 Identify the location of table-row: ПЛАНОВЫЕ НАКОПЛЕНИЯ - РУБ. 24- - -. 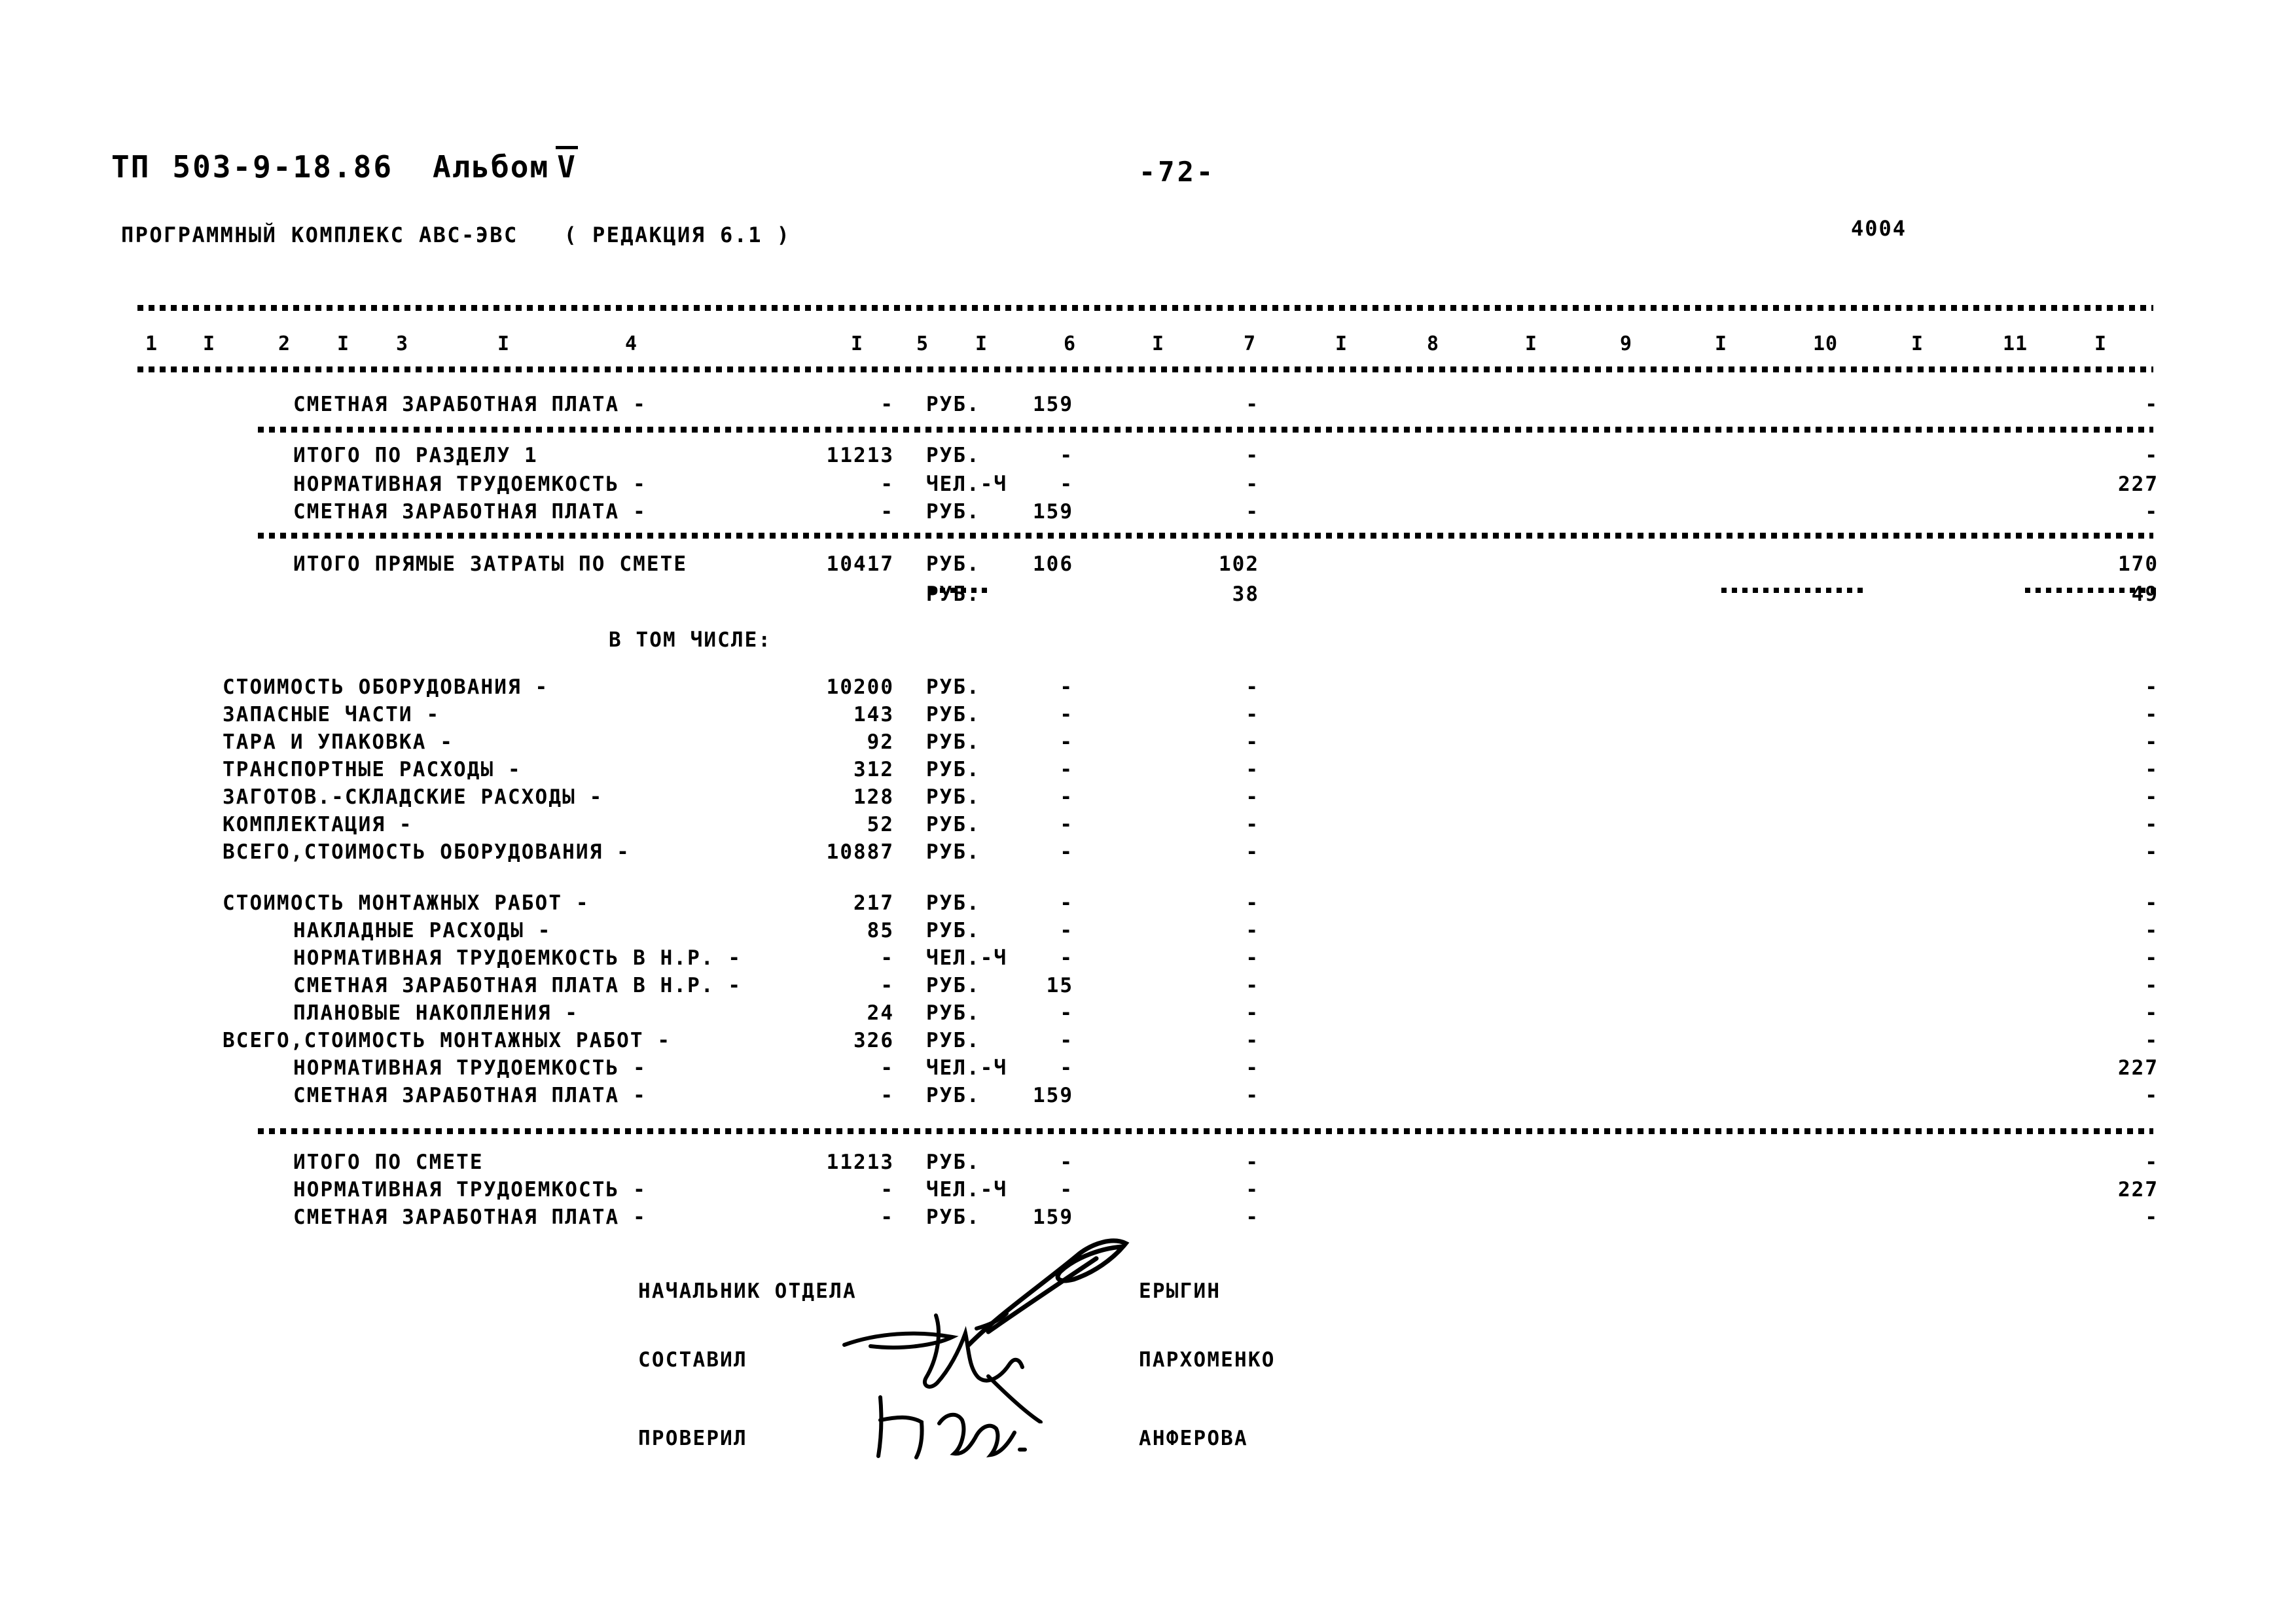
(1148, 1015).